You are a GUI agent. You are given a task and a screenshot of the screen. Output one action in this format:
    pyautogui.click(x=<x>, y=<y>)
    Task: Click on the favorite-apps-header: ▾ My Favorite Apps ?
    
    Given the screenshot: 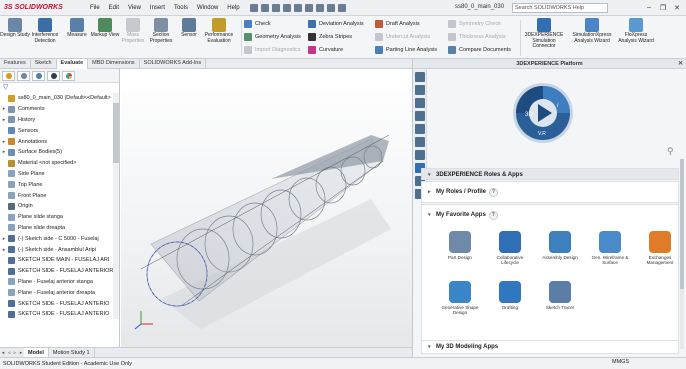 What is the action you would take?
    pyautogui.click(x=550, y=215)
    